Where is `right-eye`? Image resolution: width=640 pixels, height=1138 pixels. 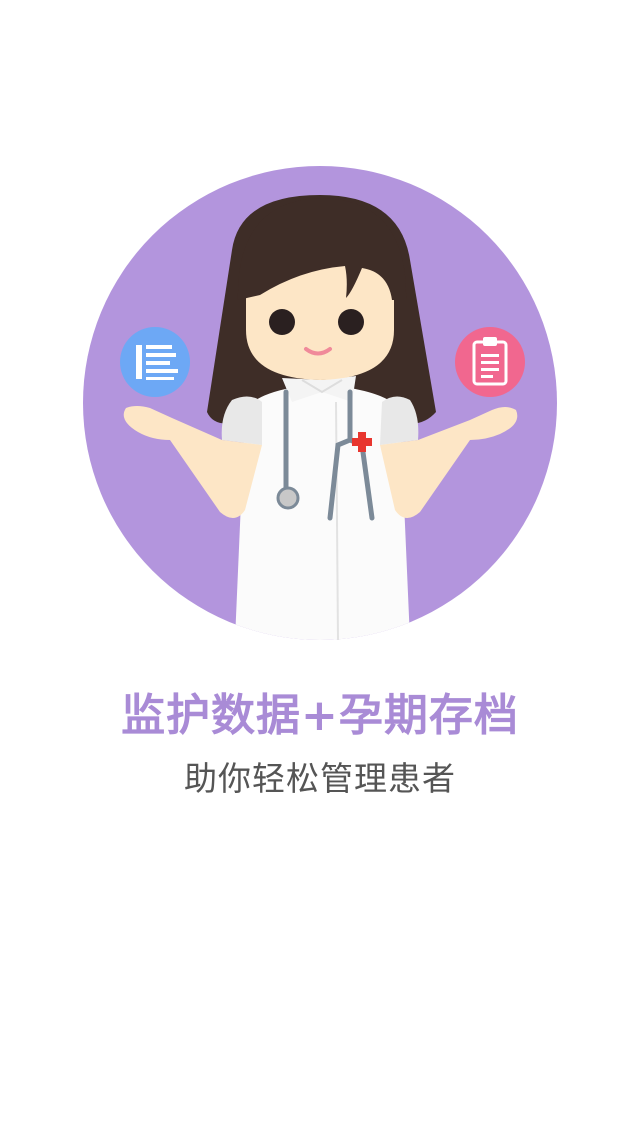 right-eye is located at coordinates (351, 322).